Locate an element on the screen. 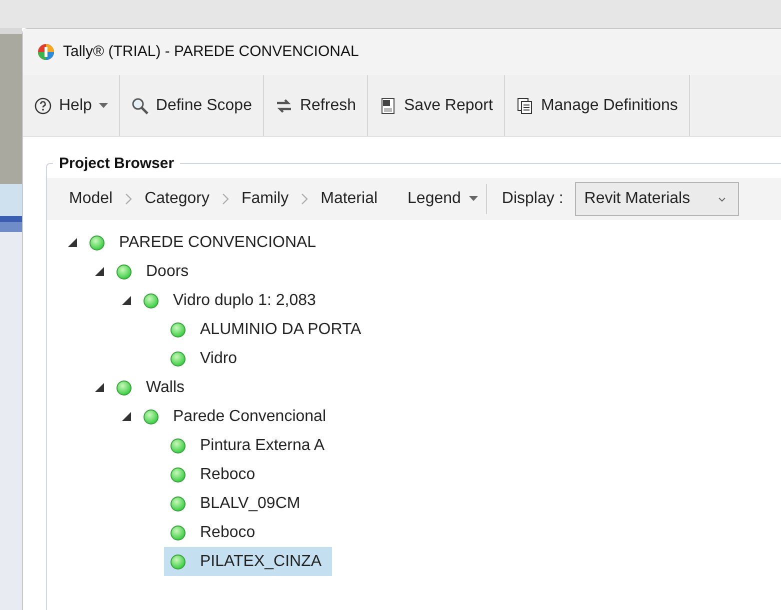  tree-item: Doors is located at coordinates (154, 271).